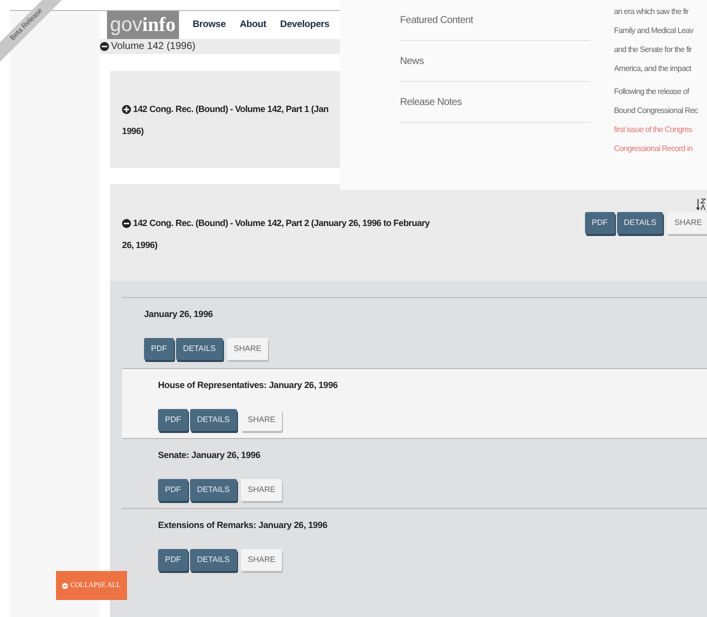 Image resolution: width=707 pixels, height=617 pixels. Describe the element at coordinates (495, 102) in the screenshot. I see `menu-item: Release Notes` at that location.